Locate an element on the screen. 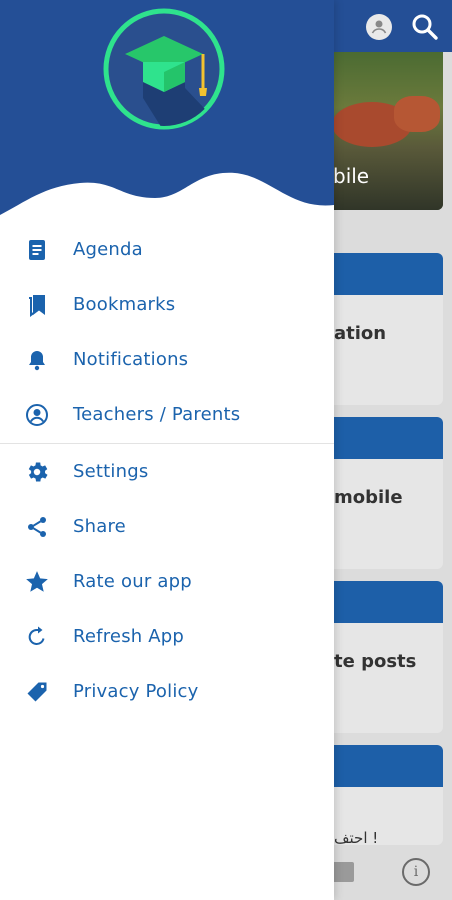 This screenshot has width=452, height=900. menu-item-privacy-policy: Privacy Policy is located at coordinates (167, 691).